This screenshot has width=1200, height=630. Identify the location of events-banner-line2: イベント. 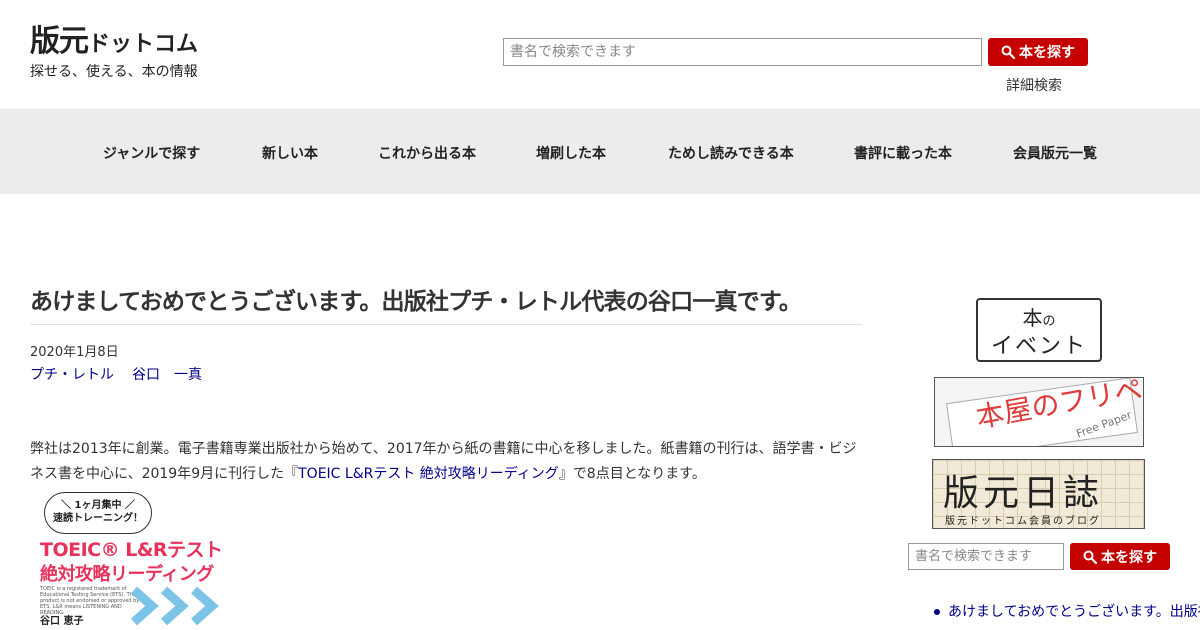
(1038, 346).